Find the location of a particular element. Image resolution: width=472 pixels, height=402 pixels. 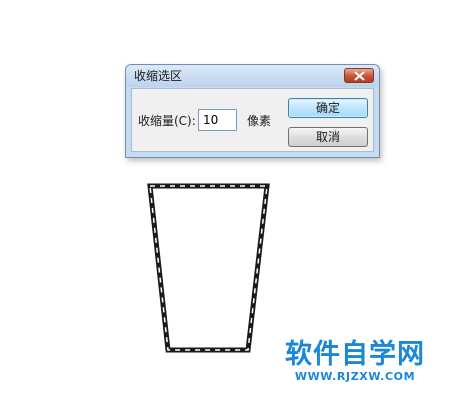

dialog-body: 收缩量(C): 像素 确定 取消 is located at coordinates (252, 120).